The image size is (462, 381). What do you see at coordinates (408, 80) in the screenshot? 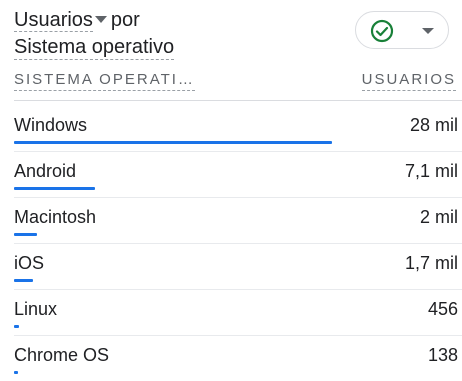
I see `column-header-metric: USUARIOS` at bounding box center [408, 80].